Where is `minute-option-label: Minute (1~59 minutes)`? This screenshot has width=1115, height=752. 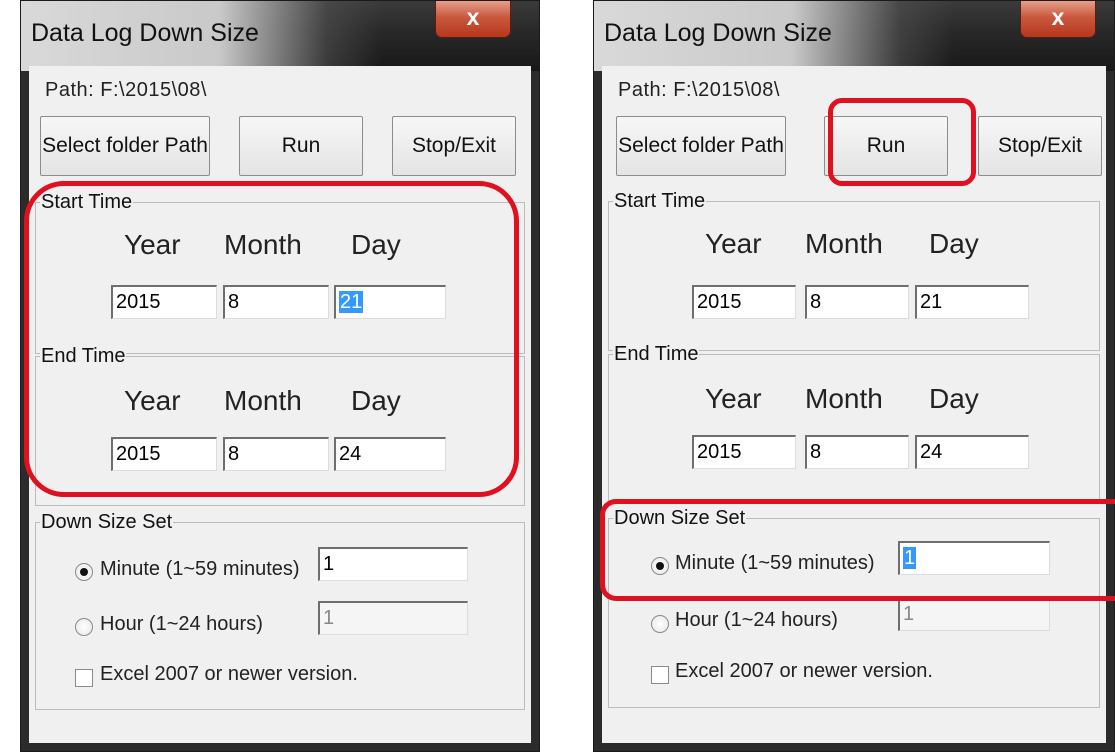 minute-option-label: Minute (1~59 minutes) is located at coordinates (200, 569).